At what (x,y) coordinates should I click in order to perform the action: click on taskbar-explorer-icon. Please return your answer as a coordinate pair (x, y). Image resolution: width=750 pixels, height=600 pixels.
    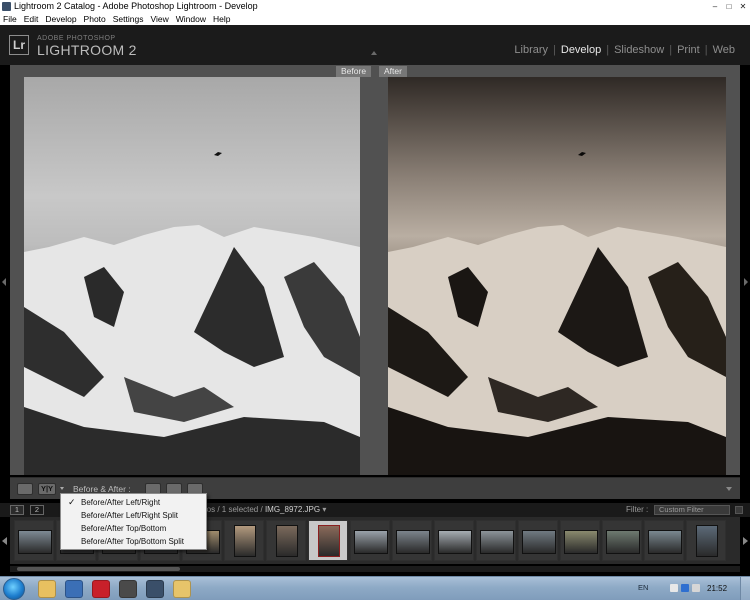
    Looking at the image, I should click on (47, 589).